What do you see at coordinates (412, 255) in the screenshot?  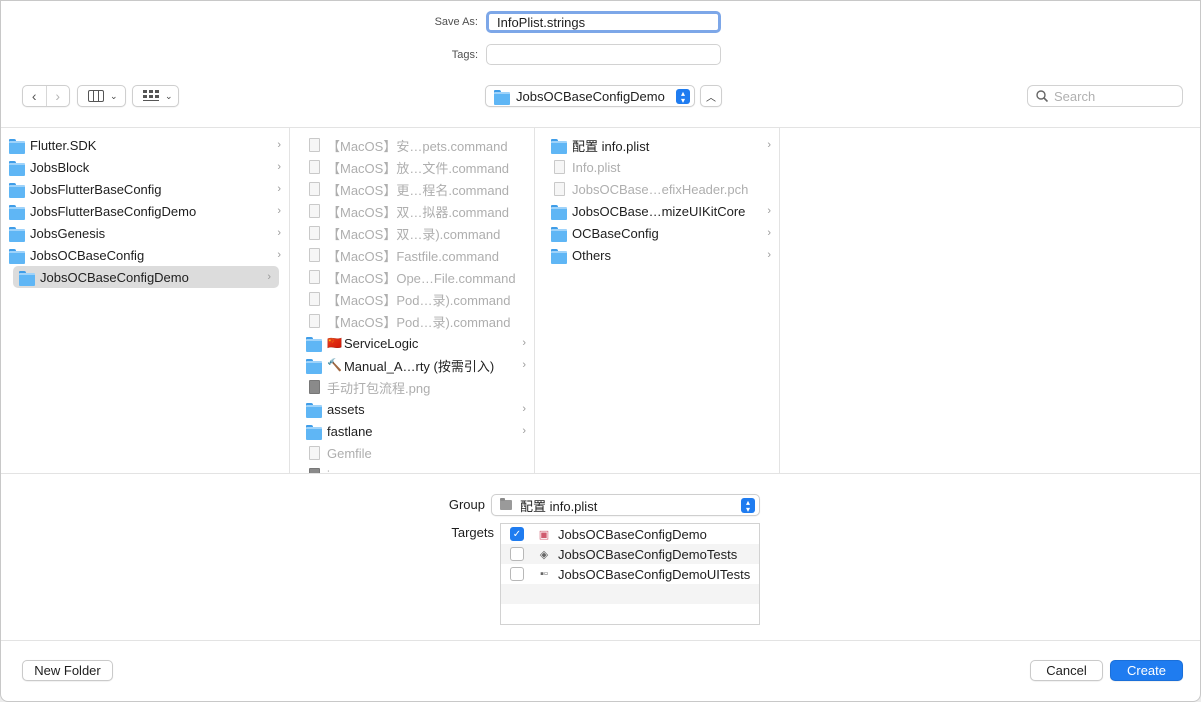 I see `browser-item: 【MacOS】Fastfile.command` at bounding box center [412, 255].